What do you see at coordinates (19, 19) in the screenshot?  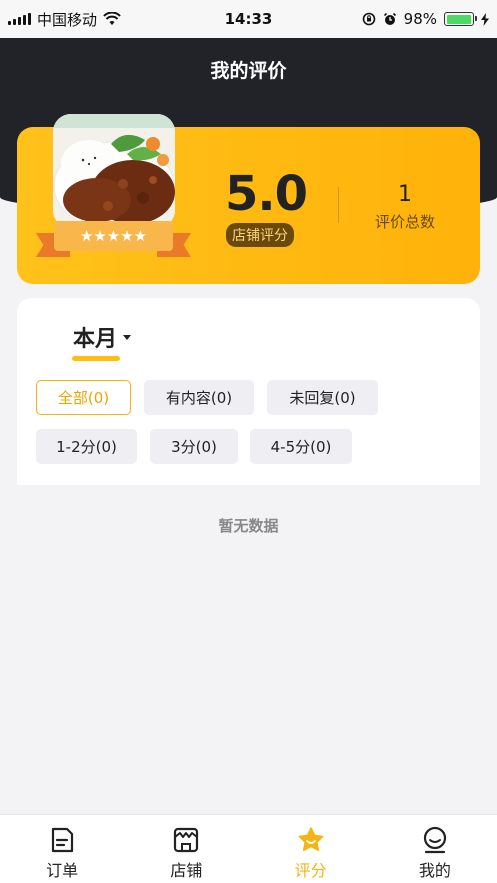 I see `signal-icon` at bounding box center [19, 19].